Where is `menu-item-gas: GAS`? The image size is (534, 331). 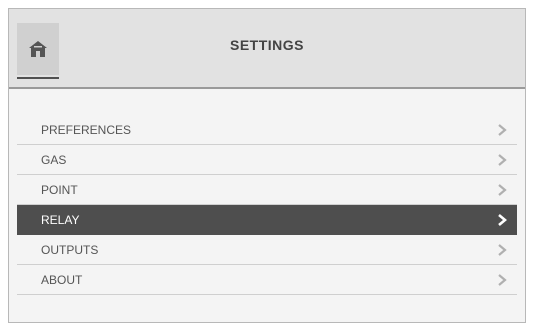
menu-item-gas: GAS is located at coordinates (267, 160).